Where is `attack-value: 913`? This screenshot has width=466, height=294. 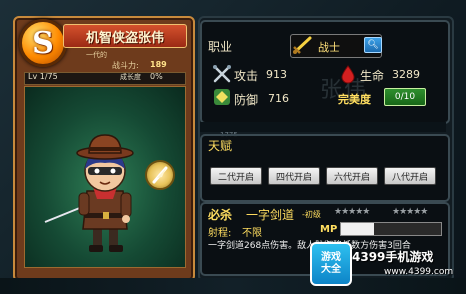
attack-value: 913 is located at coordinates (276, 74).